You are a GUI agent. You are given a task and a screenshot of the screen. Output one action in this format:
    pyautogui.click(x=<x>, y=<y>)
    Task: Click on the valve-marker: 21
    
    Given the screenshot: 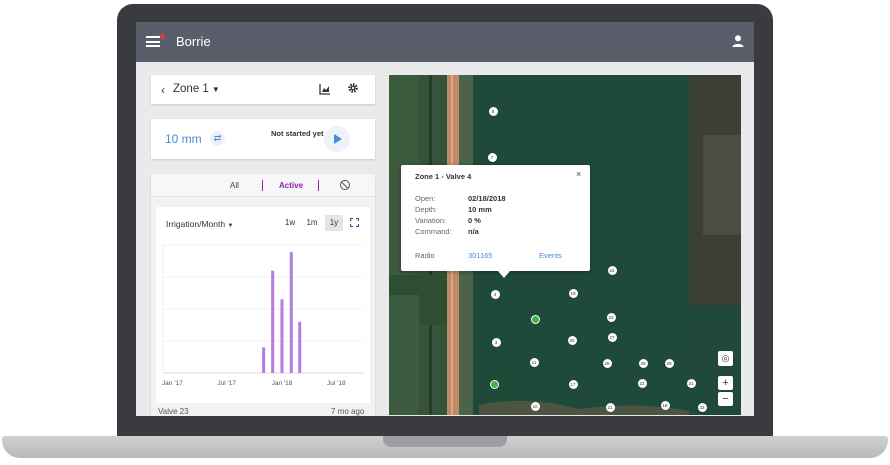 What is the action you would take?
    pyautogui.click(x=610, y=407)
    